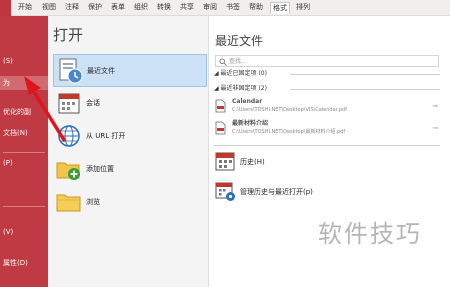  What do you see at coordinates (49, 7) in the screenshot?
I see `tab-view: 视图` at bounding box center [49, 7].